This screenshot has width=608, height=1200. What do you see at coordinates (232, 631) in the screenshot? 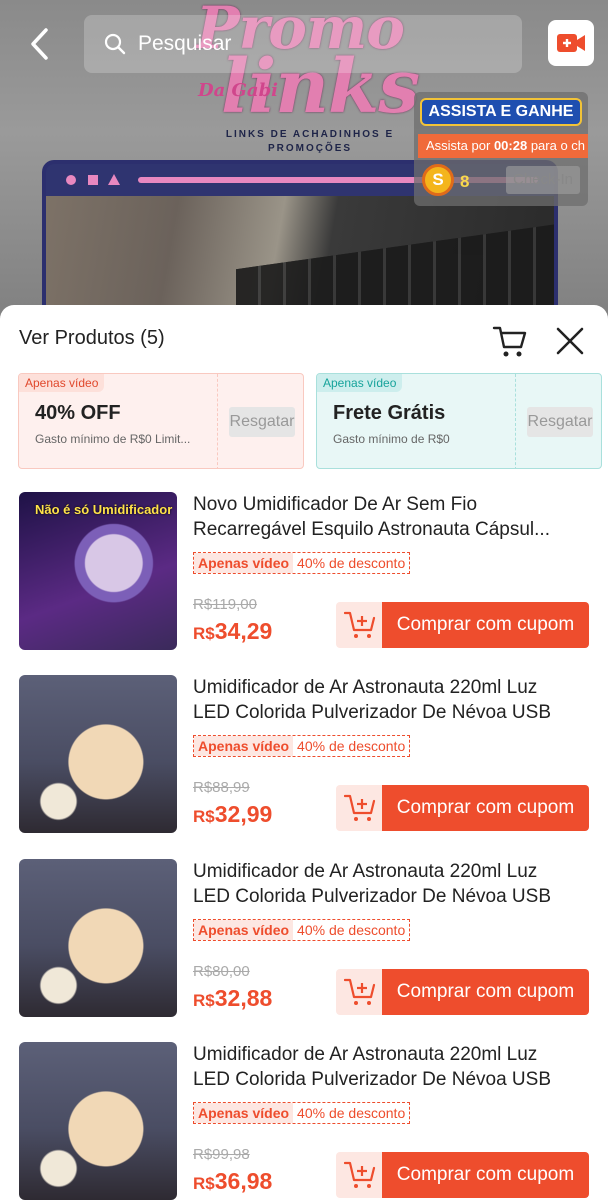
I see `sale-price: R$34,29` at bounding box center [232, 631].